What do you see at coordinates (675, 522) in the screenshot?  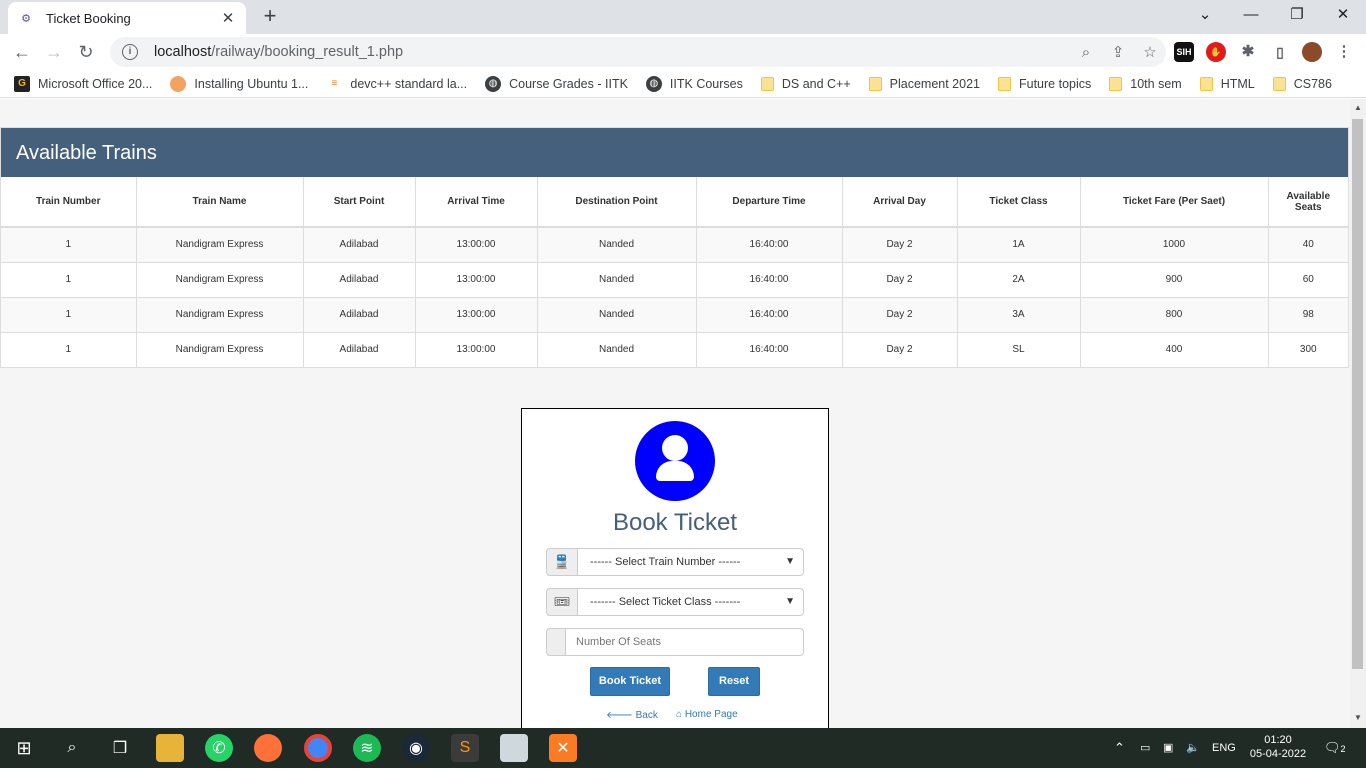 I see `form-title: Book Ticket` at bounding box center [675, 522].